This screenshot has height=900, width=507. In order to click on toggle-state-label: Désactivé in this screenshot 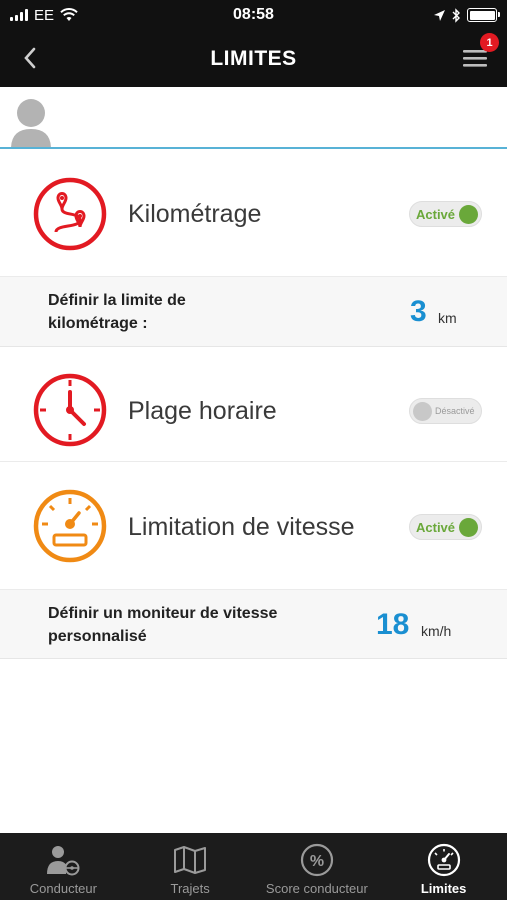, I will do `click(455, 411)`.